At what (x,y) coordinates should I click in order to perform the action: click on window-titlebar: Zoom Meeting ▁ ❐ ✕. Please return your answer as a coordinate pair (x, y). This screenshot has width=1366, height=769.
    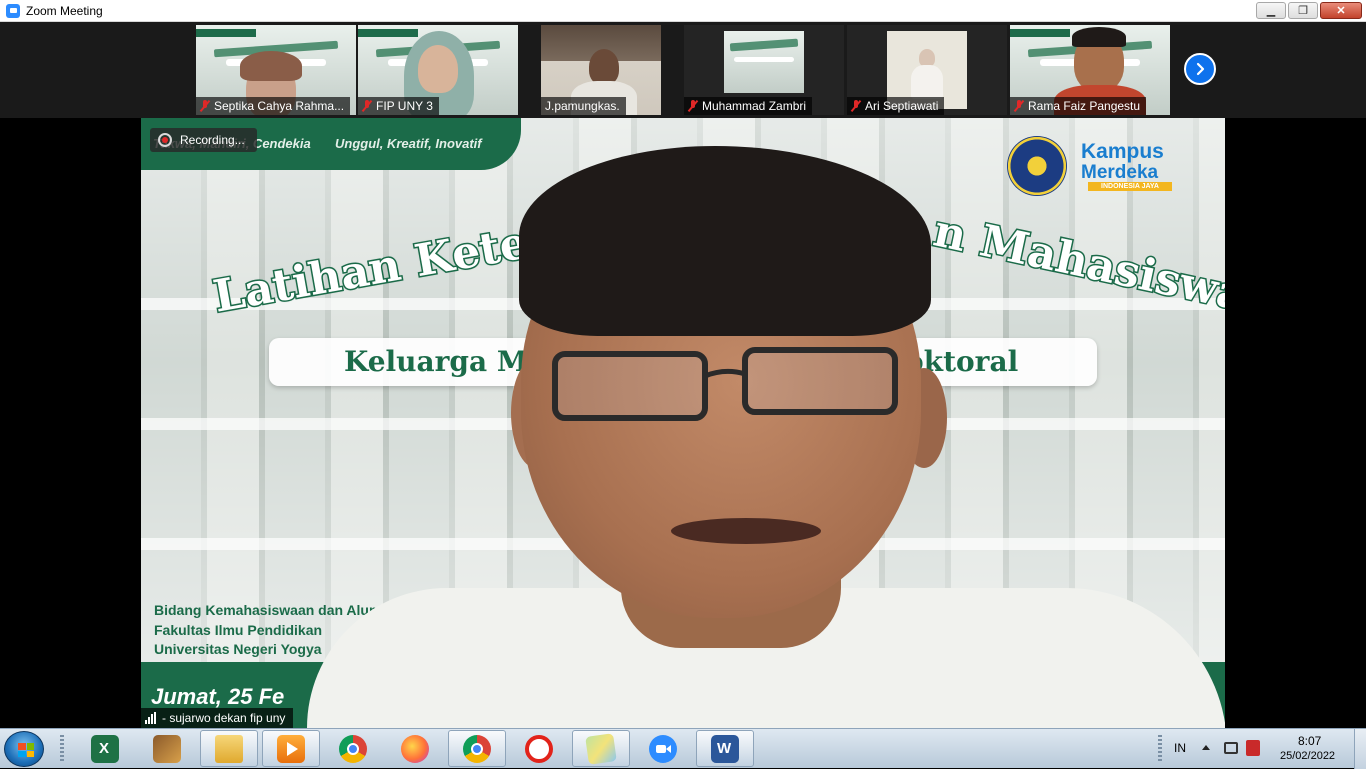
    Looking at the image, I should click on (683, 11).